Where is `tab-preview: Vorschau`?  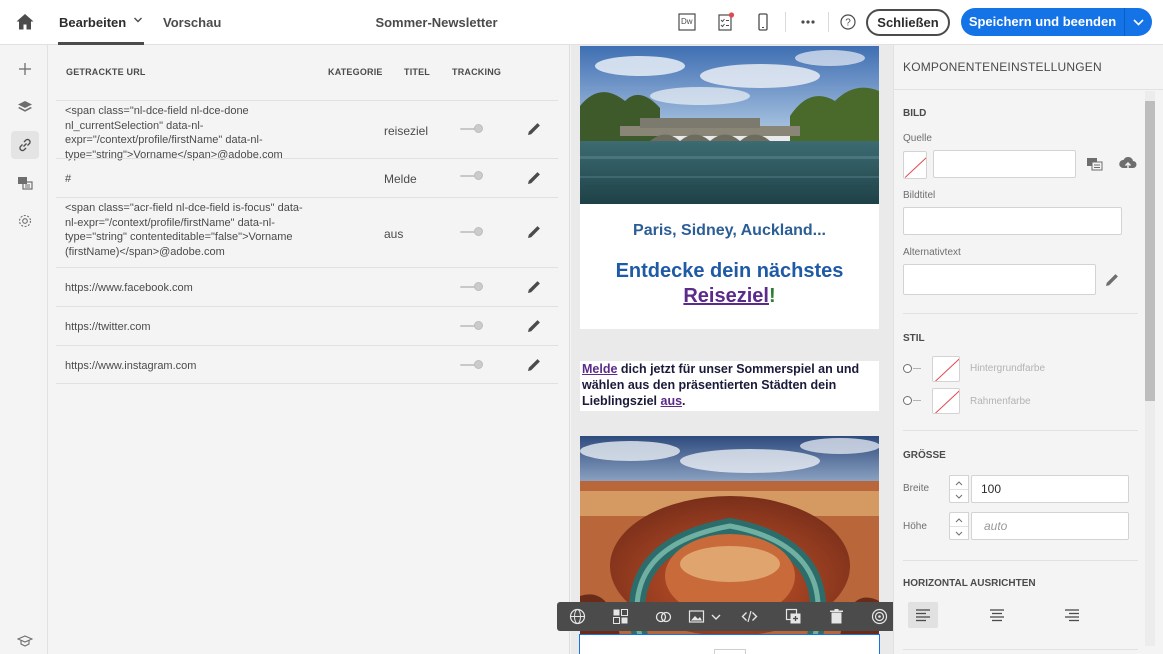 tab-preview: Vorschau is located at coordinates (192, 22).